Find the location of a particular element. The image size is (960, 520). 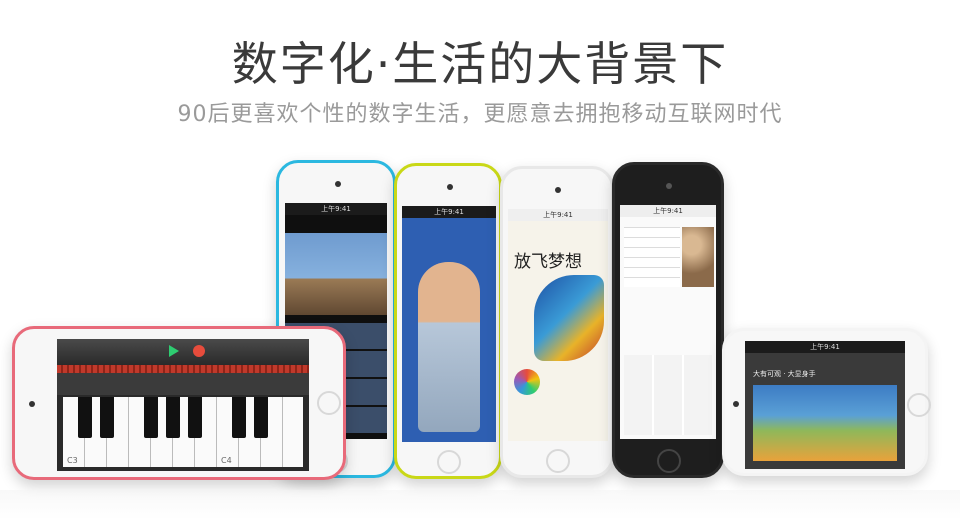

instrument-controls is located at coordinates (183, 384).